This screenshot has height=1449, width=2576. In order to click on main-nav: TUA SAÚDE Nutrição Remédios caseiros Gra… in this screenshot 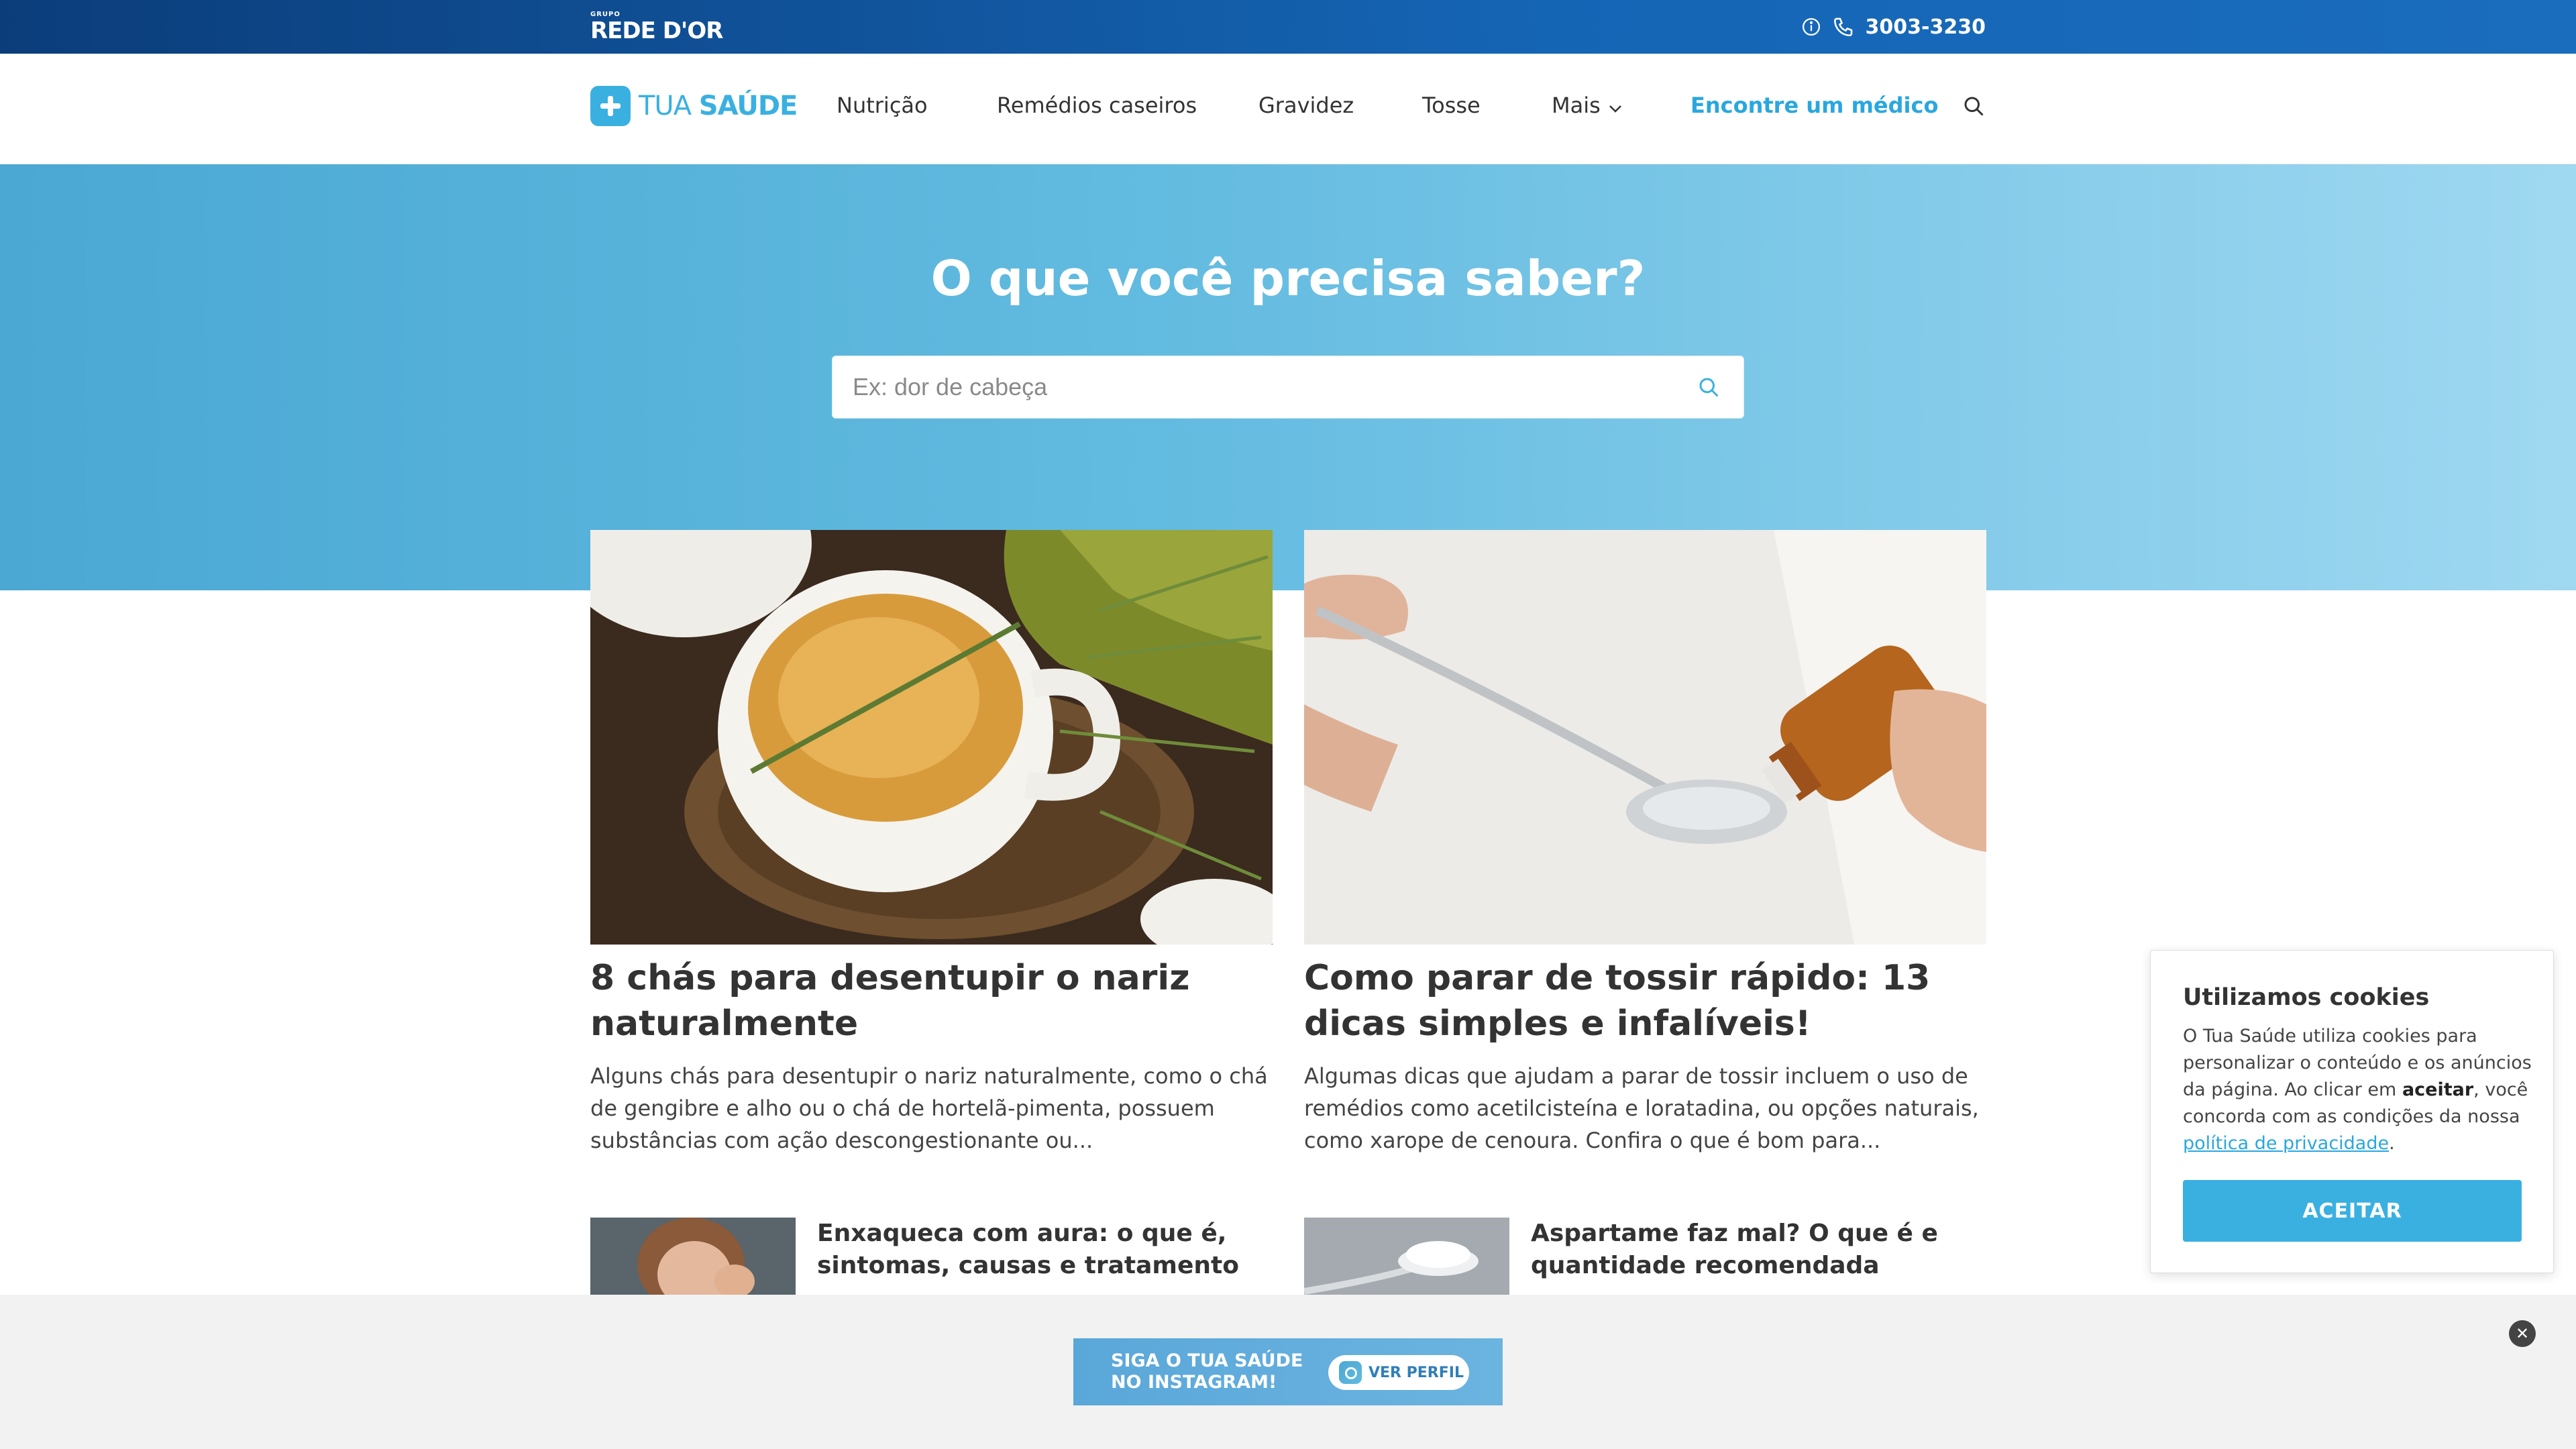, I will do `click(1288, 109)`.